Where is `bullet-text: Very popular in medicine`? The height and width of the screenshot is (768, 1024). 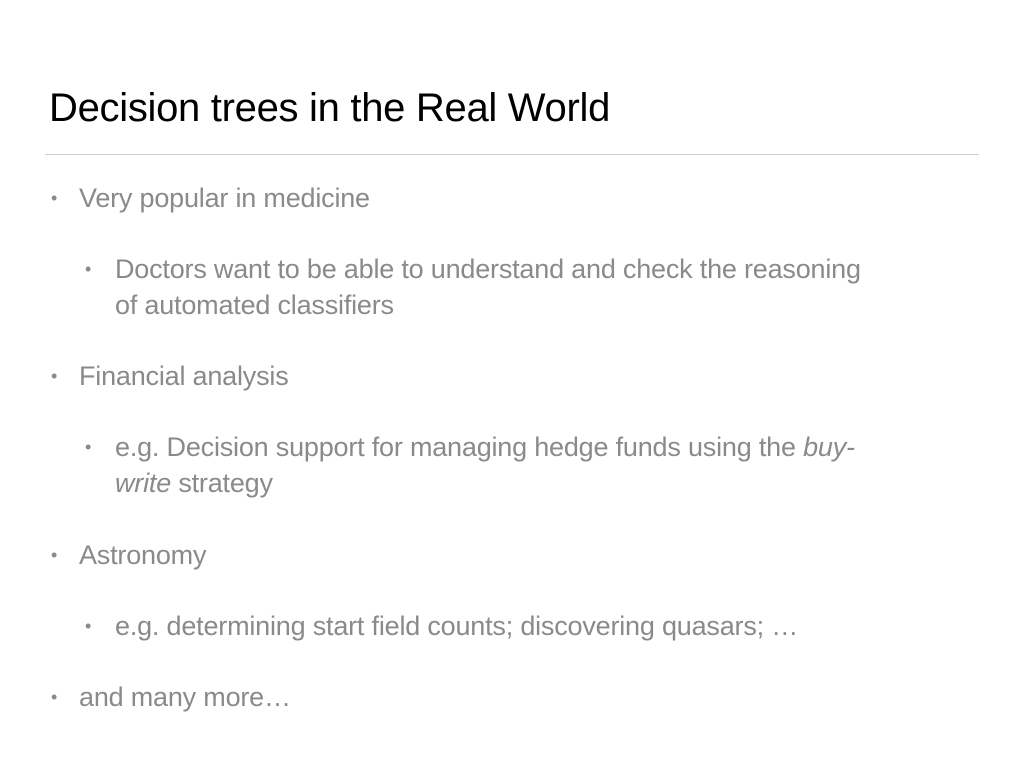
bullet-text: Very popular in medicine is located at coordinates (224, 198).